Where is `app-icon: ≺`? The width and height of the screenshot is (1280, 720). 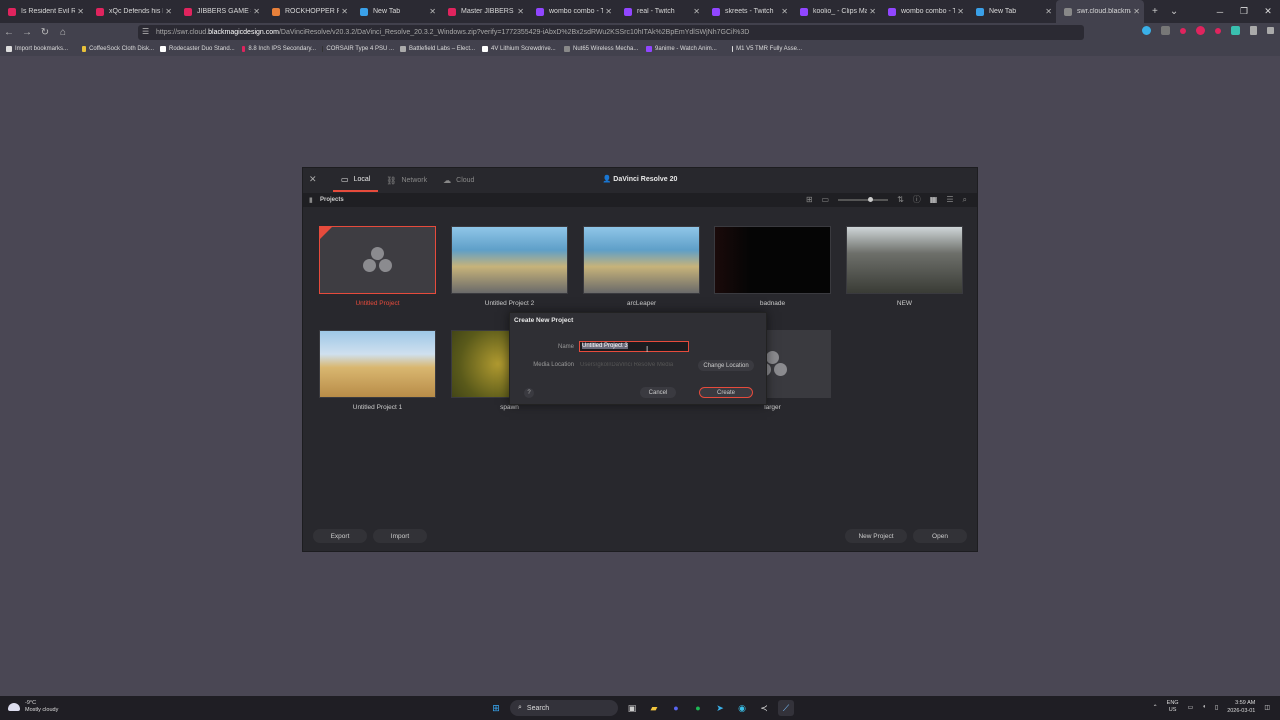 app-icon: ≺ is located at coordinates (764, 708).